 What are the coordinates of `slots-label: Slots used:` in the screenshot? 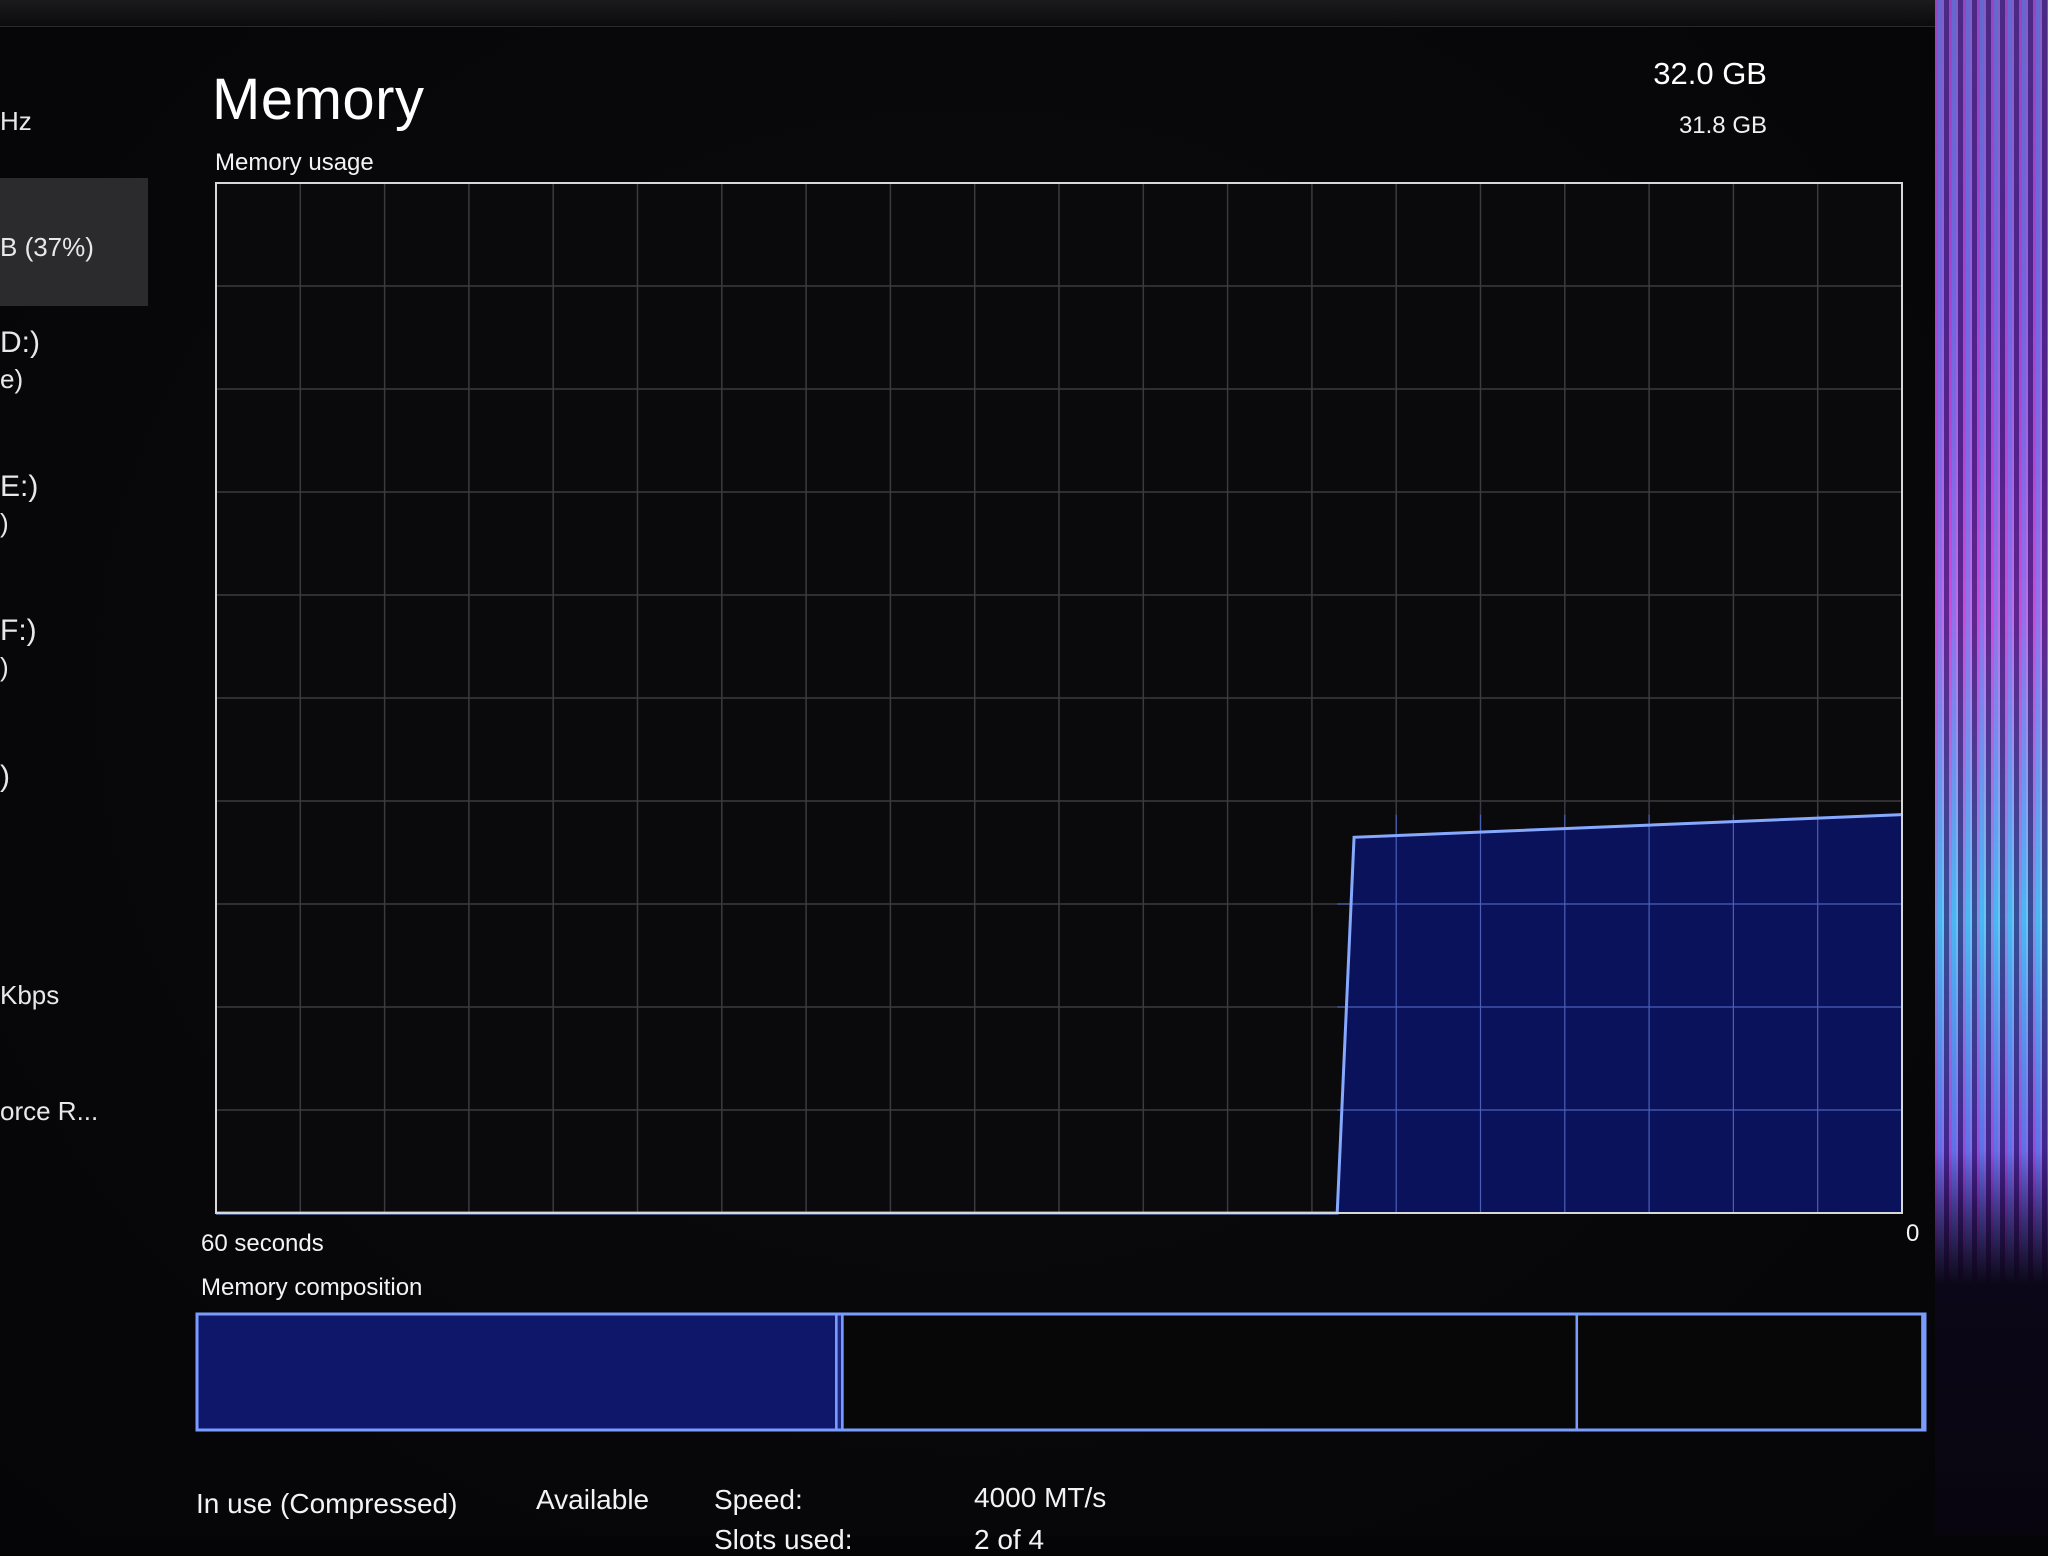 It's located at (783, 1539).